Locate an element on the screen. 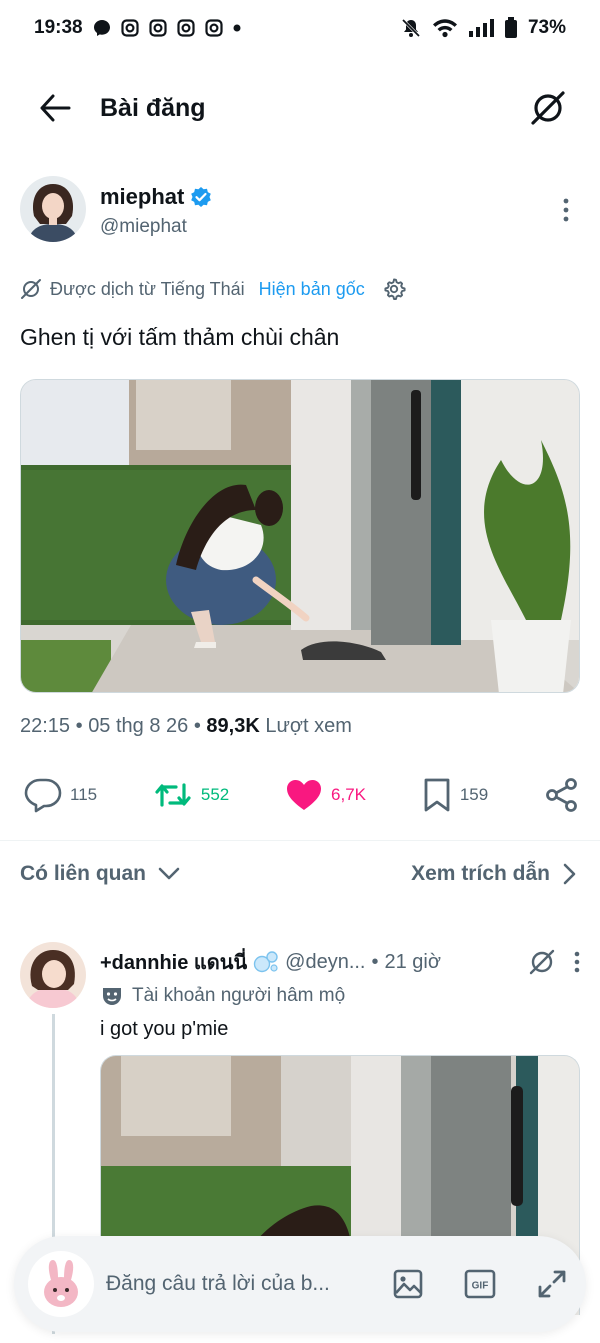 The height and width of the screenshot is (1343, 600). muted-bell-icon is located at coordinates (411, 28).